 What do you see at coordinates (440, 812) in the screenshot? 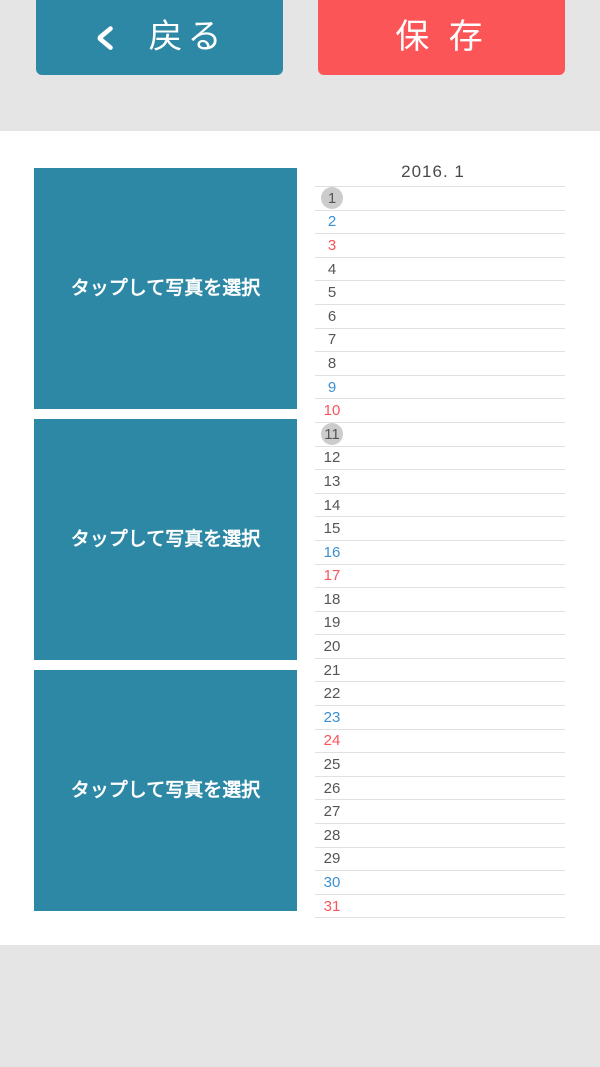
I see `calendar-day-row: 27` at bounding box center [440, 812].